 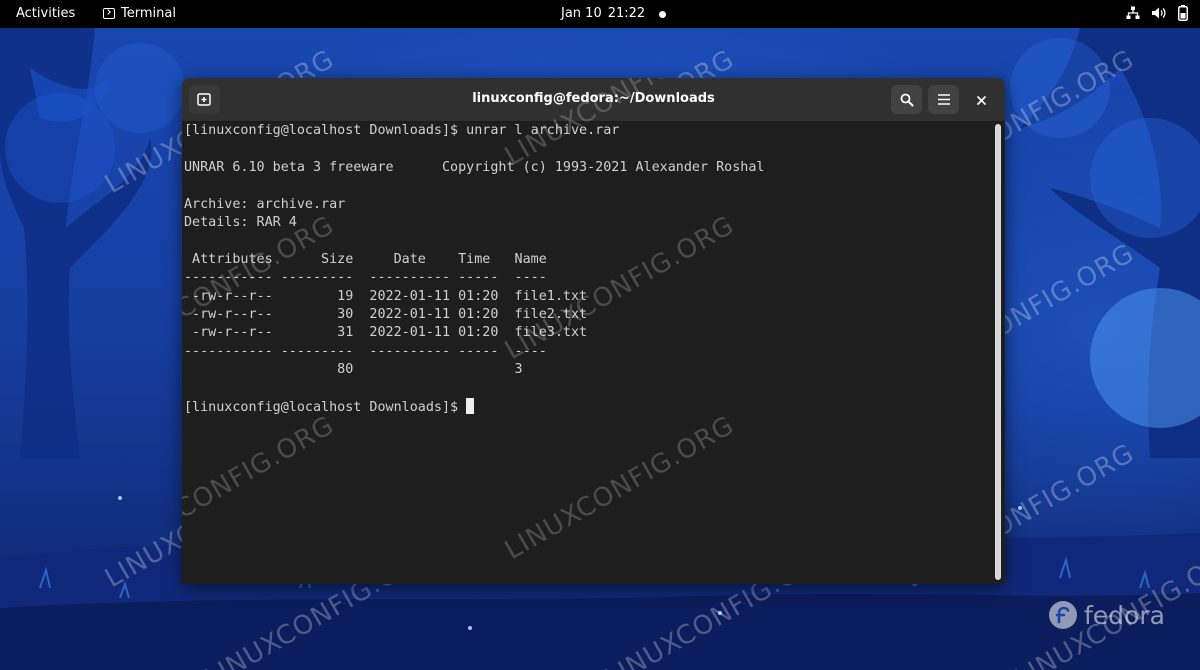 What do you see at coordinates (365, 259) in the screenshot?
I see `terminal-line: Attributes Size Date Time Name` at bounding box center [365, 259].